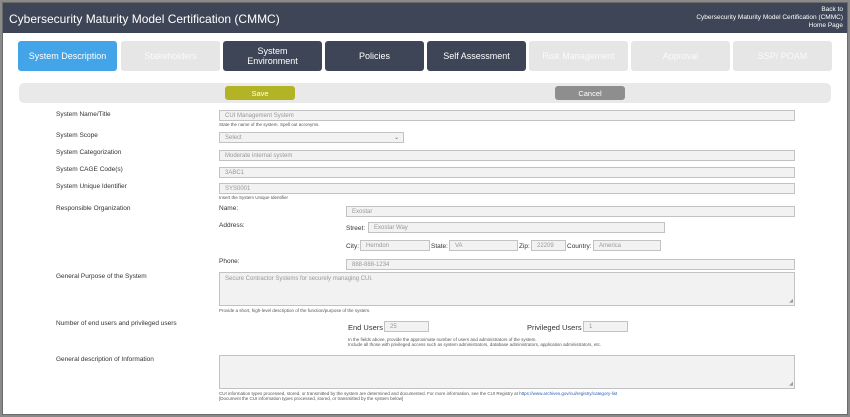 The image size is (850, 417). Describe the element at coordinates (554, 327) in the screenshot. I see `privileged-users-label: Privileged Users` at that location.